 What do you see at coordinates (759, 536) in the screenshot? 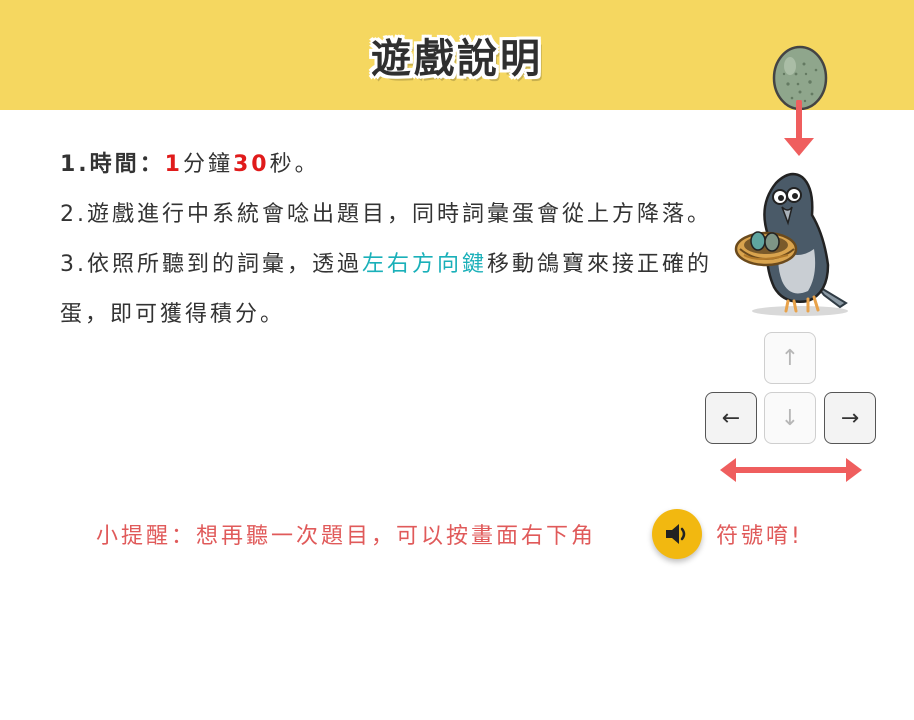
I see `tip-text-end: 符號唷!` at bounding box center [759, 536].